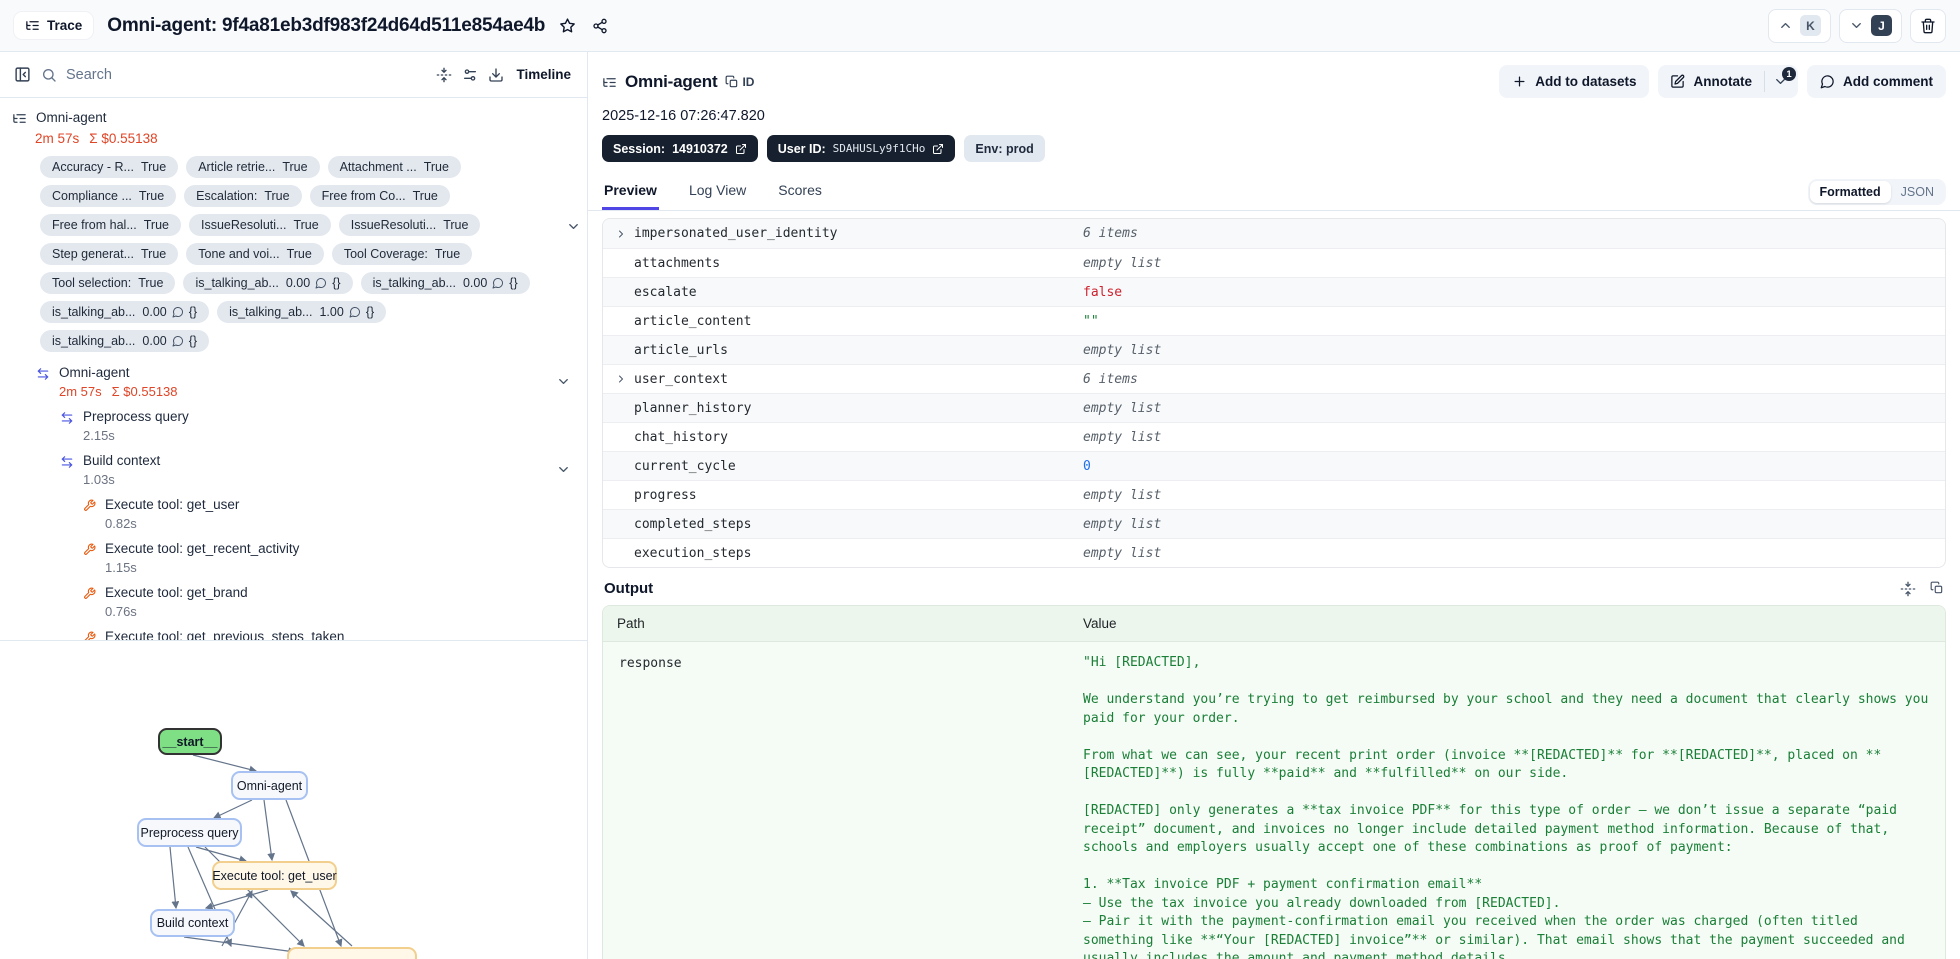 This screenshot has height=959, width=1960. I want to click on preview-value: "", so click(1091, 321).